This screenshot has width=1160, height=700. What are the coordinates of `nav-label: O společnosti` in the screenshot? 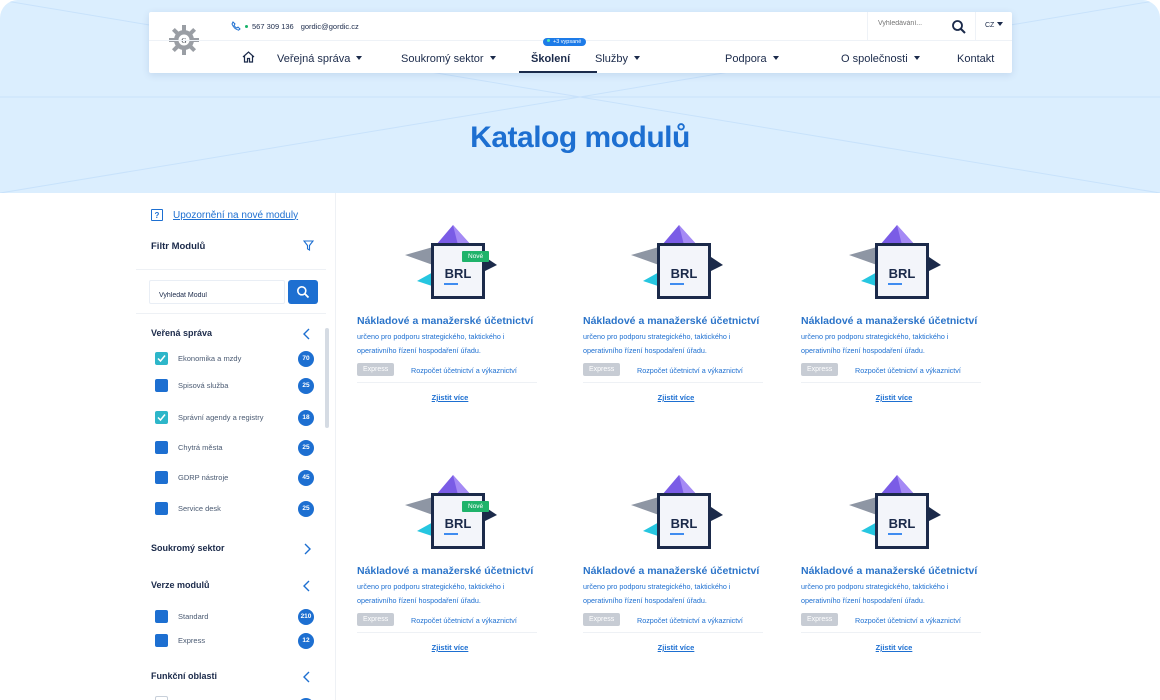 It's located at (874, 59).